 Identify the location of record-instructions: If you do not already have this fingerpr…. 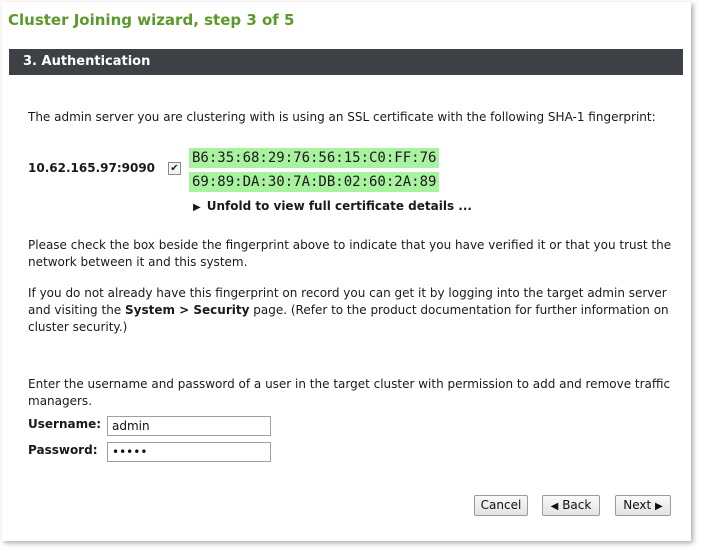
(353, 310).